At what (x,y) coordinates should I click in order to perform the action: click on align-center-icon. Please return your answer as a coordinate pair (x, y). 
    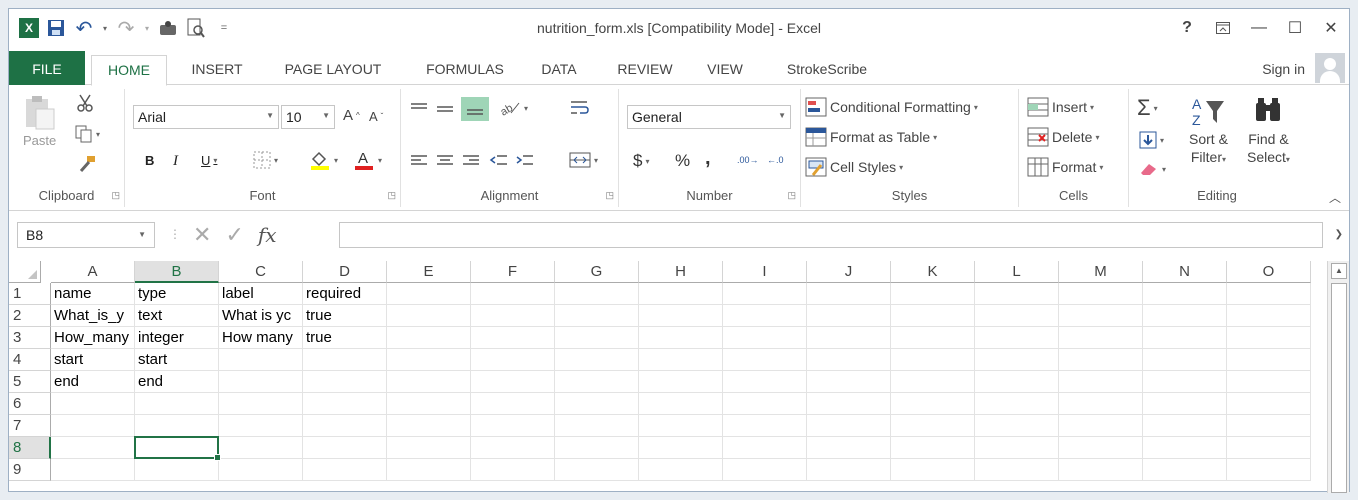
    Looking at the image, I should click on (445, 161).